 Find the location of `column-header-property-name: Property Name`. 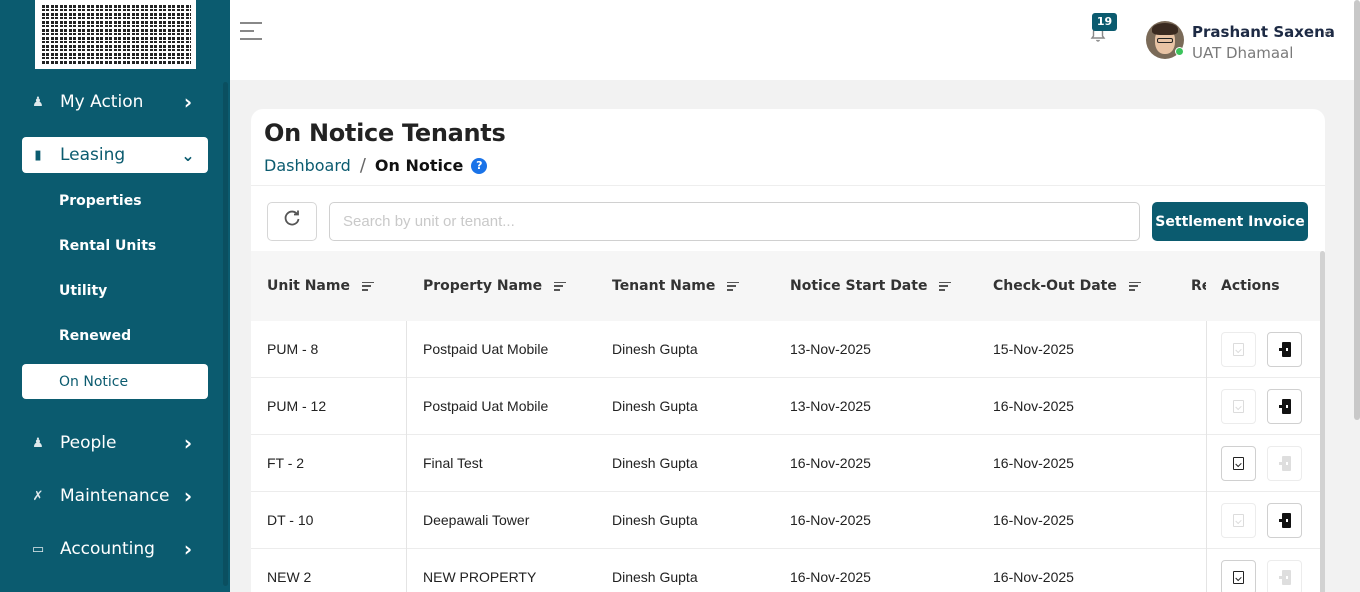

column-header-property-name: Property Name is located at coordinates (495, 286).